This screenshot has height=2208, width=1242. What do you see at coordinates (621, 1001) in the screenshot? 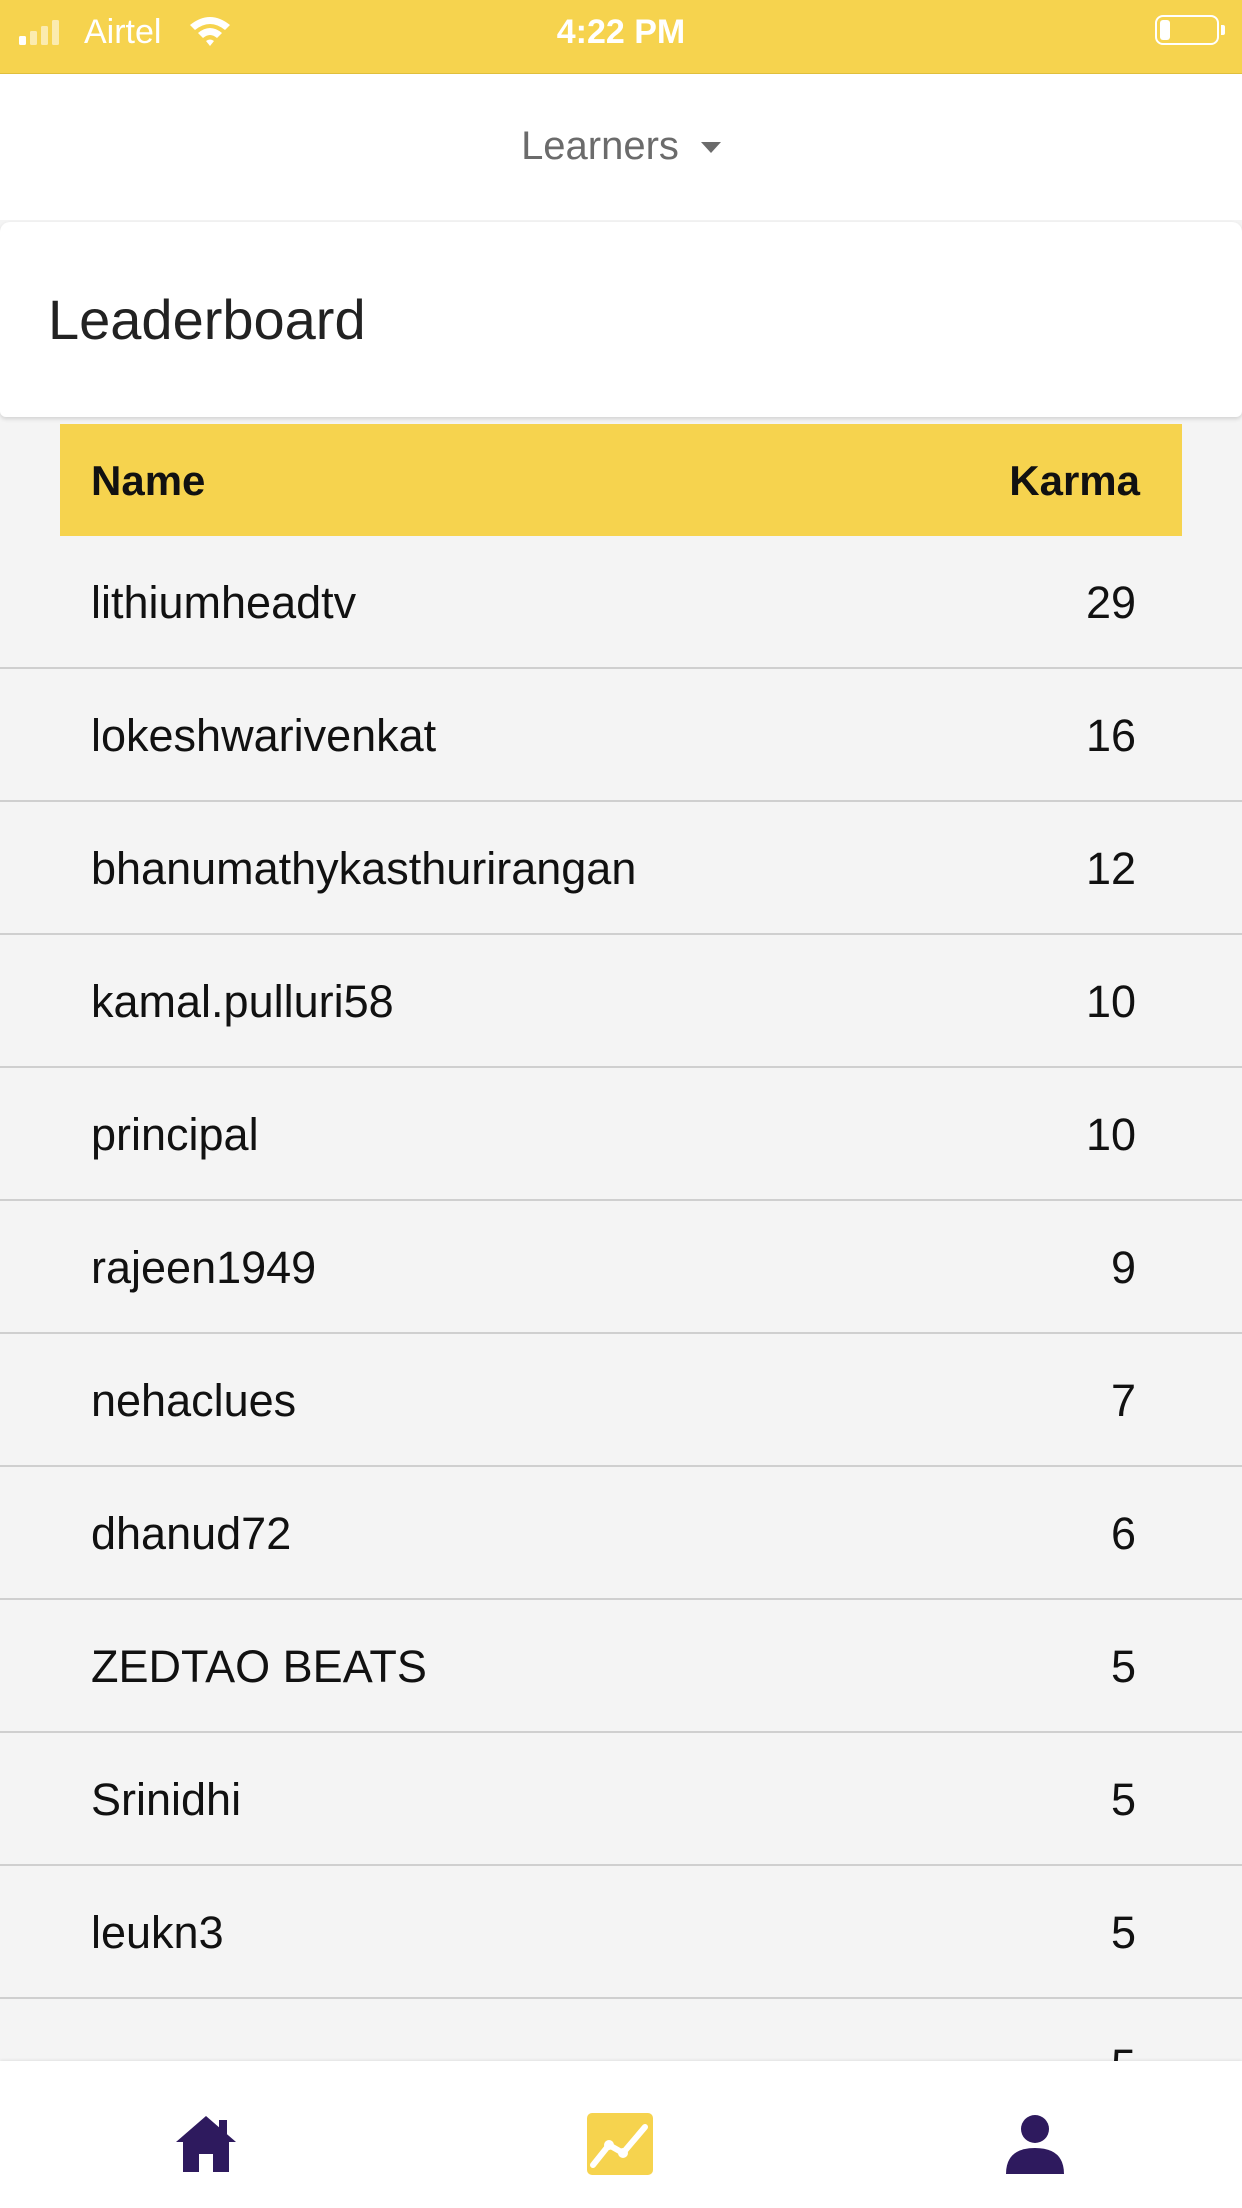
I see `table-row: kamal.pulluri58 10` at bounding box center [621, 1001].